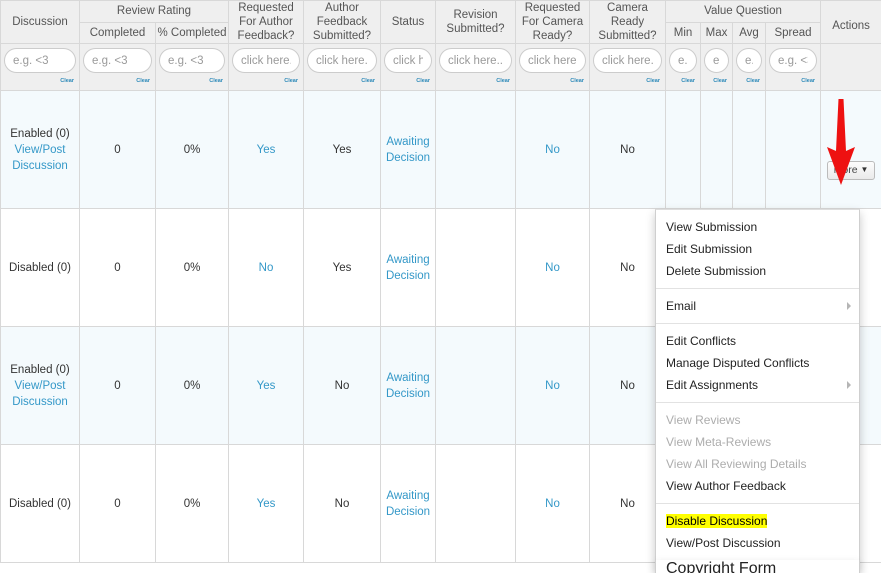 The height and width of the screenshot is (573, 881). I want to click on filter-cell-revision-submitted: Clear, so click(475, 67).